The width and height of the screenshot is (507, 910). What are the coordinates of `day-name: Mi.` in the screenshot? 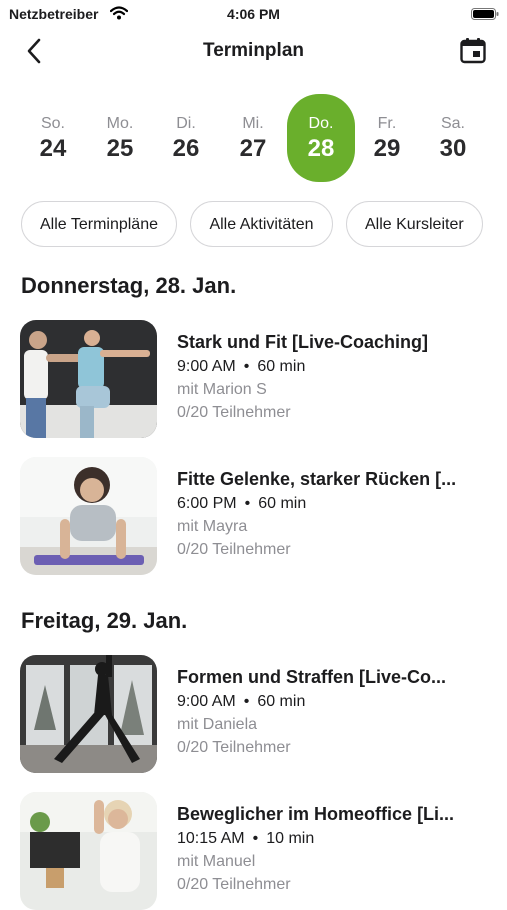 It's located at (253, 123).